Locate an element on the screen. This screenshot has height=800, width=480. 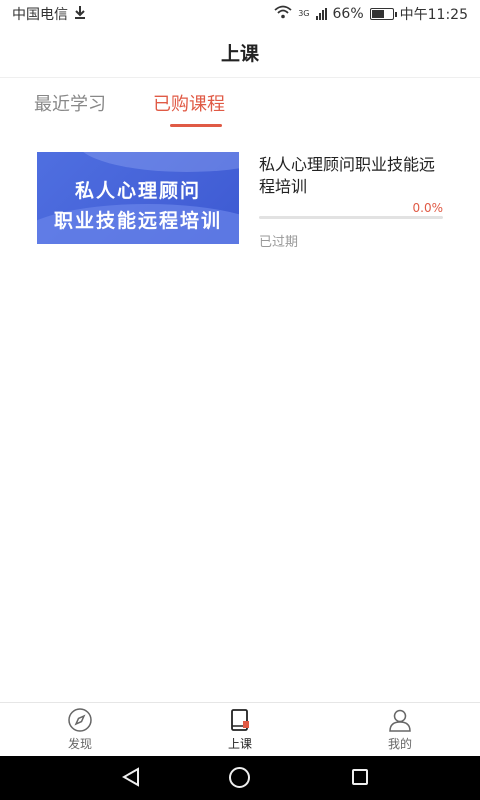
thumbnail-decoration is located at coordinates (158, 162).